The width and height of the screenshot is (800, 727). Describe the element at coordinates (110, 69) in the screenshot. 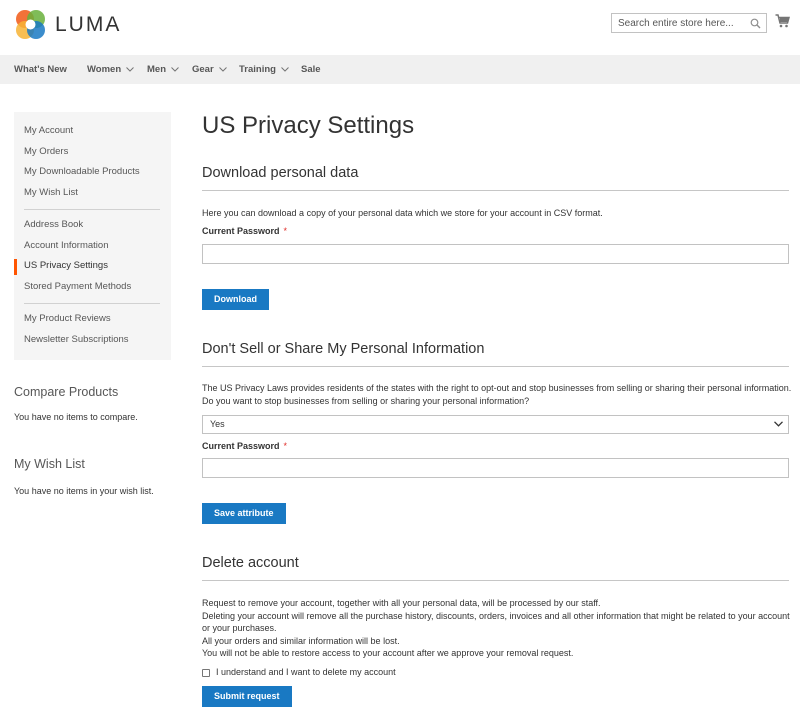

I see `nav-item-women: Women` at that location.